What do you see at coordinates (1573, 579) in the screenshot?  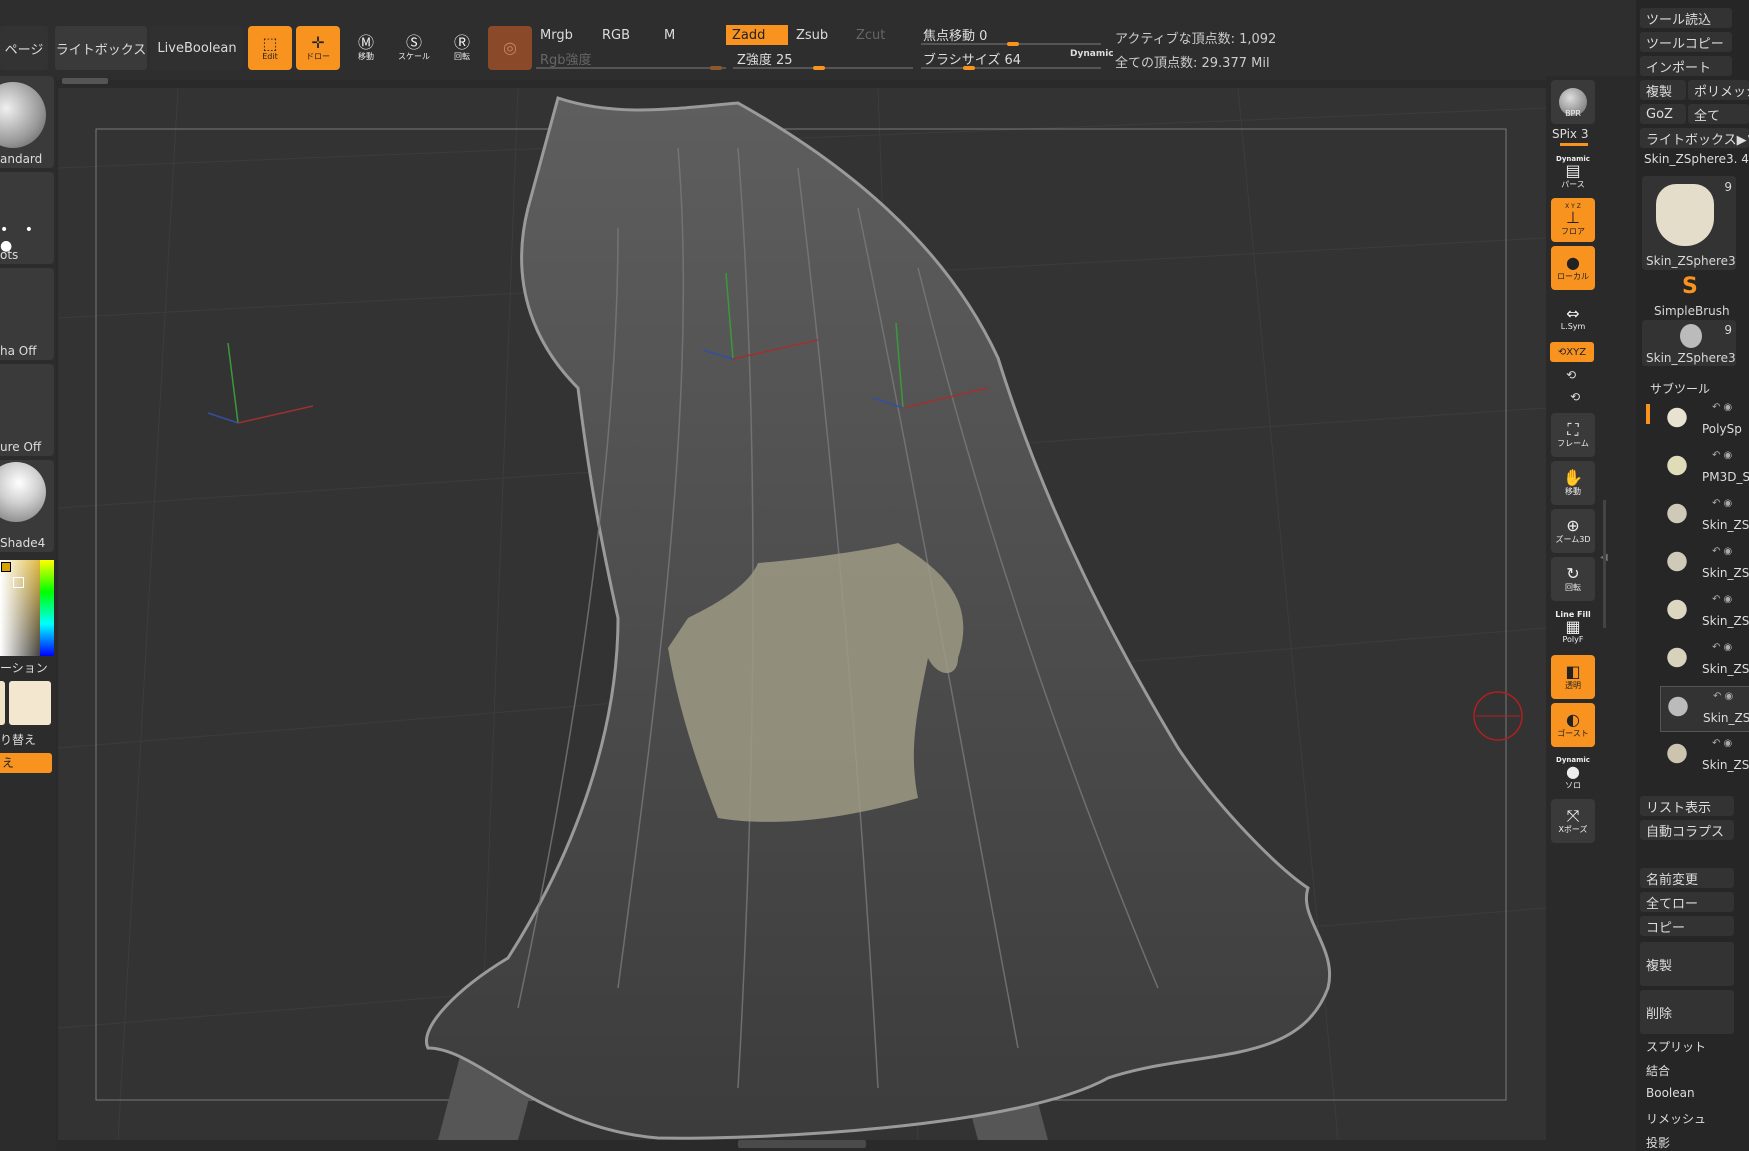 I see `rotate-view-button: ↻ 回転` at bounding box center [1573, 579].